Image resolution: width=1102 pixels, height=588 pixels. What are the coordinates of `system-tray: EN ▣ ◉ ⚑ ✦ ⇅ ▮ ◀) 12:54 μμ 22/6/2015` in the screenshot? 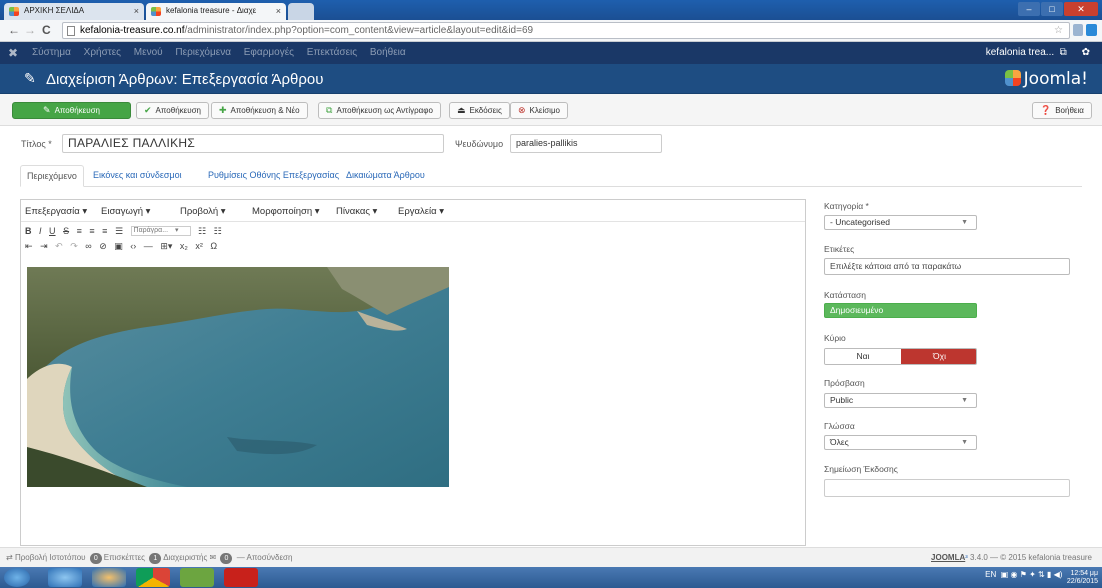 It's located at (1041, 578).